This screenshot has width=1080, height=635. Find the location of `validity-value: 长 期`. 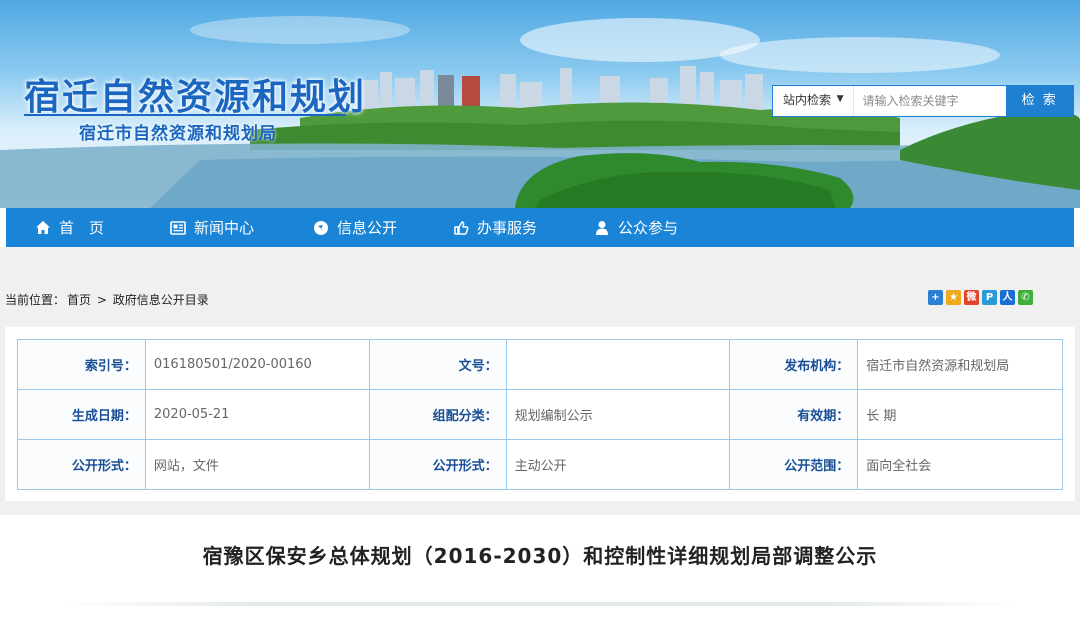

validity-value: 长 期 is located at coordinates (960, 414).